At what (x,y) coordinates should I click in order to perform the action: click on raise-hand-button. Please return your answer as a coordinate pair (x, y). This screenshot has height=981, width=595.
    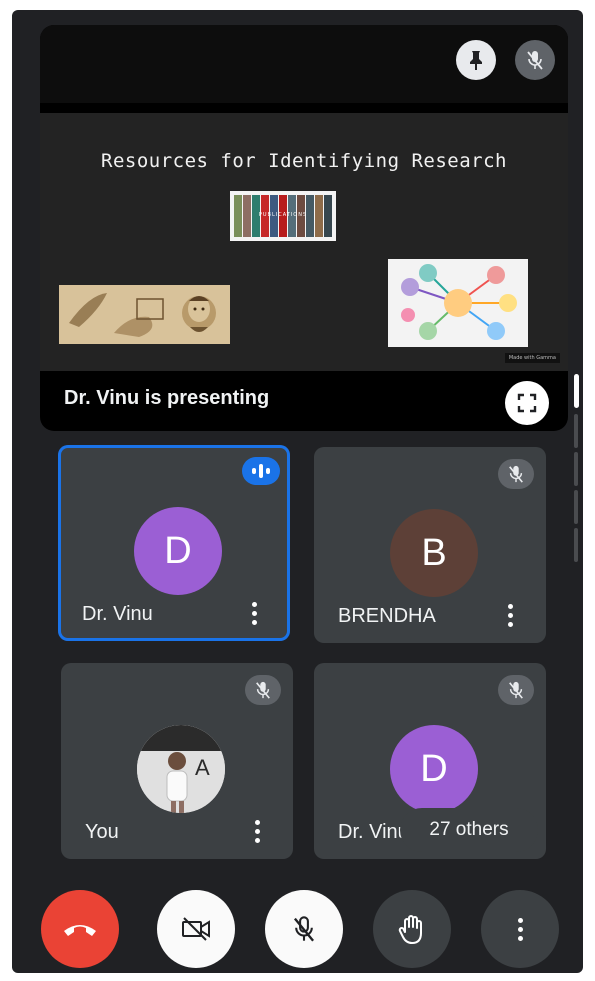
    Looking at the image, I should click on (412, 929).